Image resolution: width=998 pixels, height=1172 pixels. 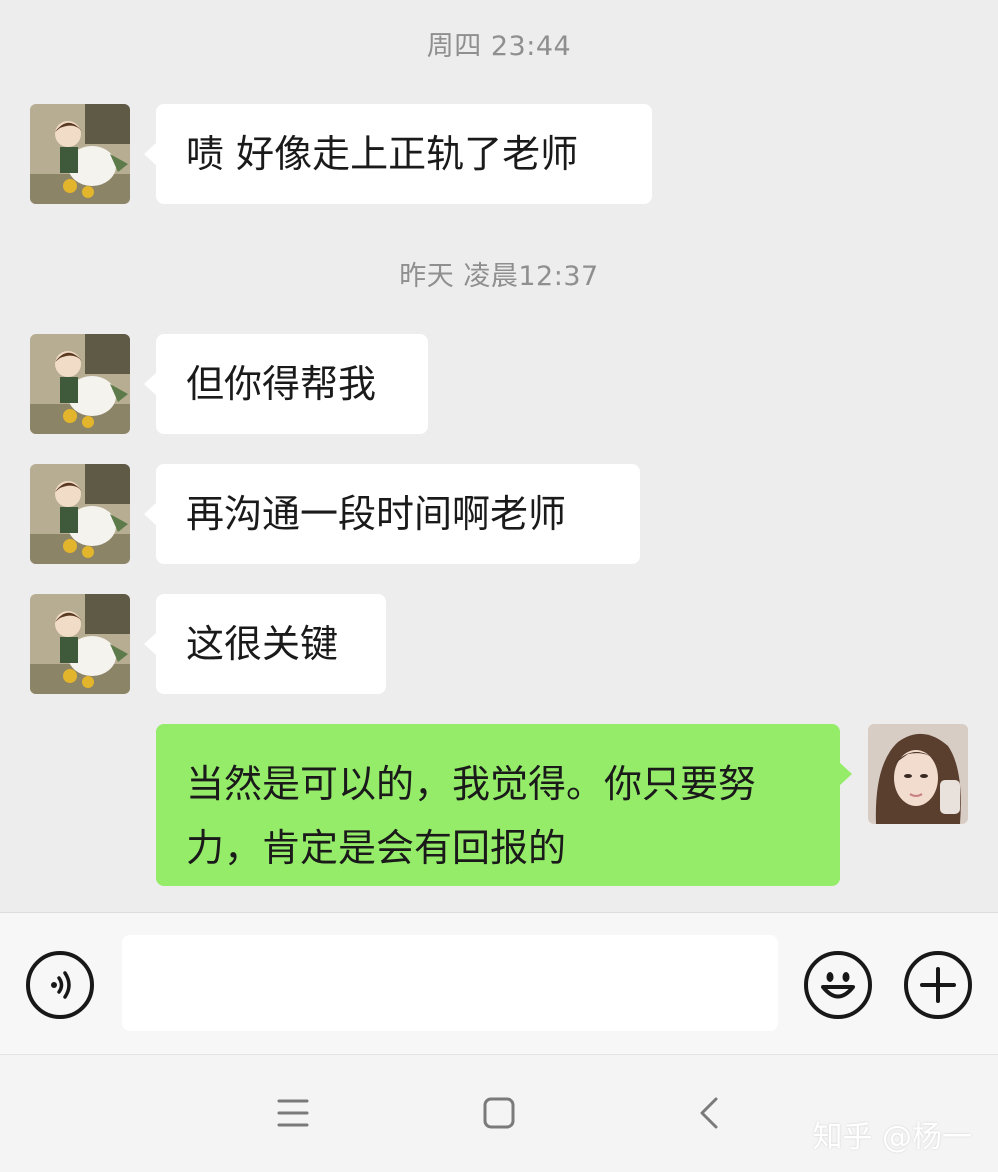 I want to click on add-button, so click(x=938, y=985).